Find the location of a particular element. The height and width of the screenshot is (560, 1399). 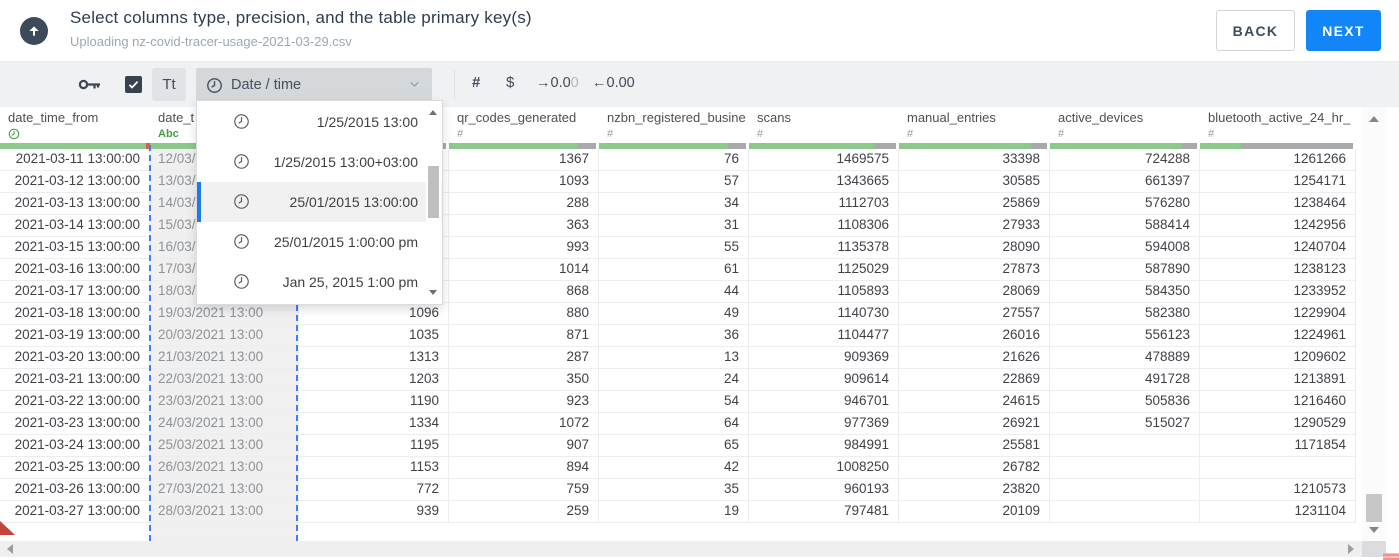

table-cell: 1035 is located at coordinates (374, 335).